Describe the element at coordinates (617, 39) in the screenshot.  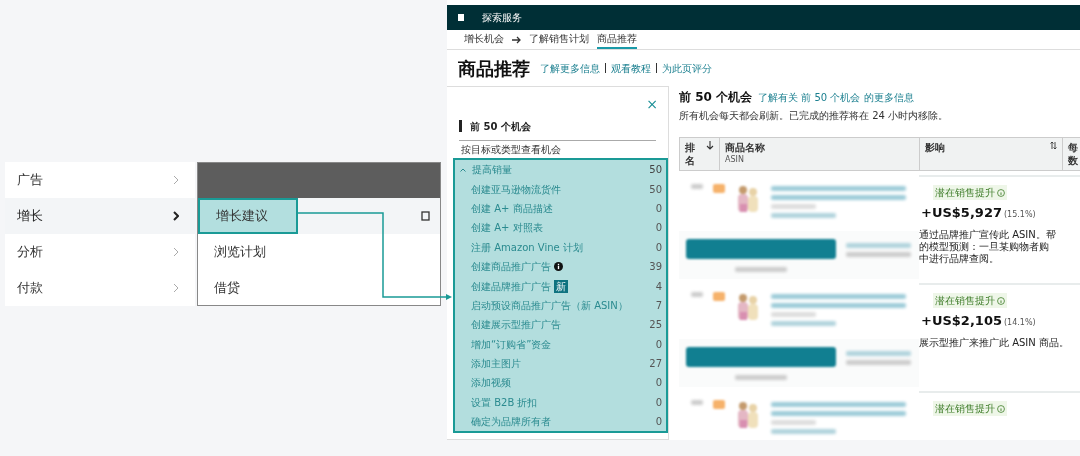
I see `breadcrumb-link: 商品推荐` at that location.